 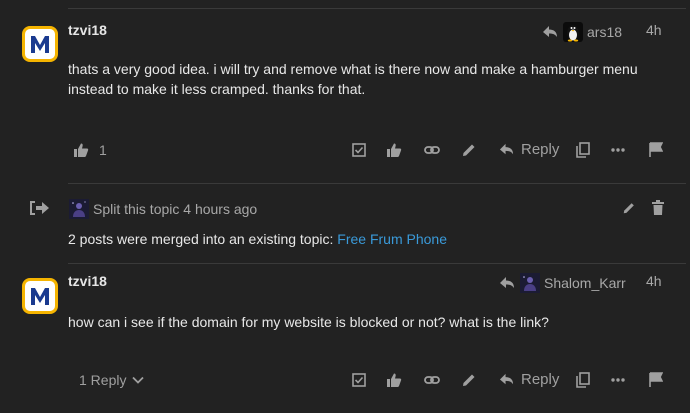 What do you see at coordinates (103, 150) in the screenshot?
I see `like-count-value: 1` at bounding box center [103, 150].